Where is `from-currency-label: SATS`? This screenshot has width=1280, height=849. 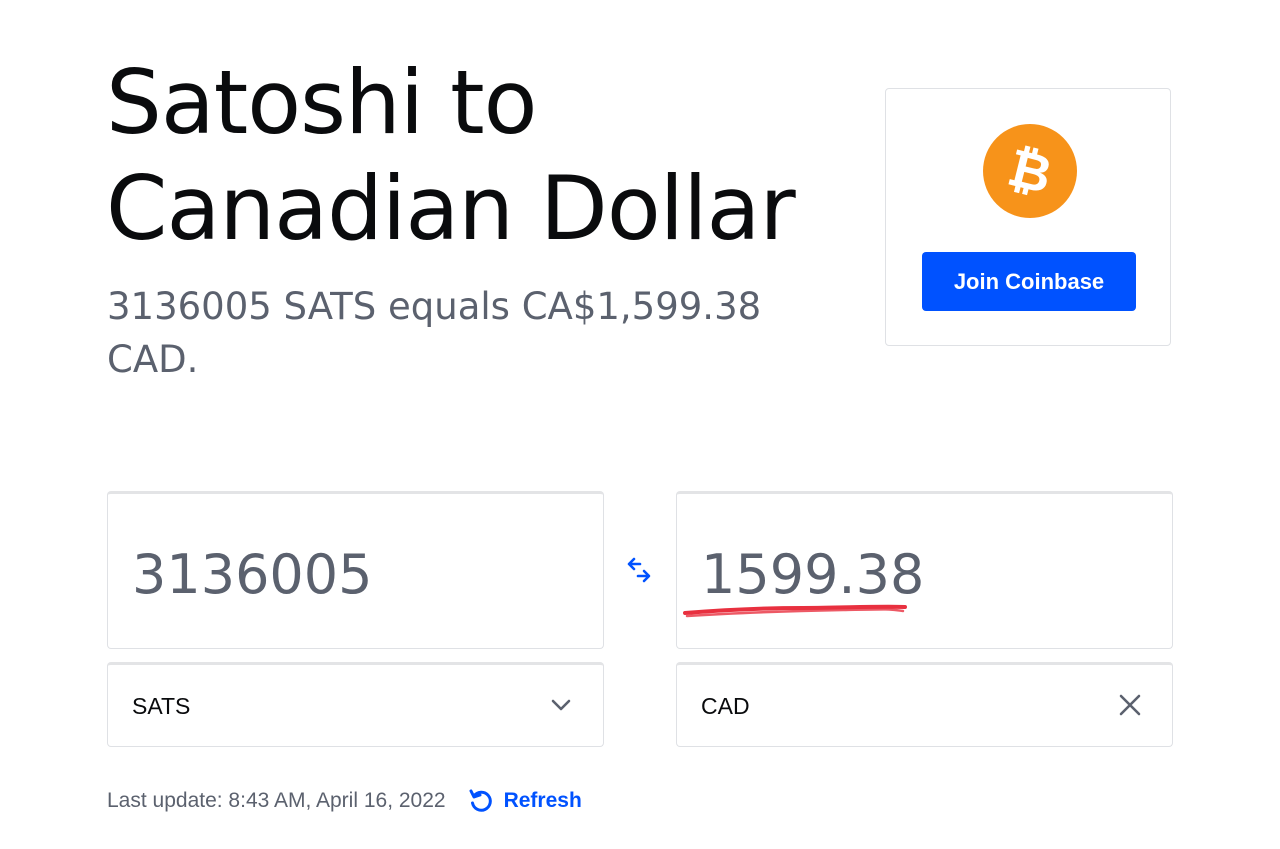 from-currency-label: SATS is located at coordinates (161, 706).